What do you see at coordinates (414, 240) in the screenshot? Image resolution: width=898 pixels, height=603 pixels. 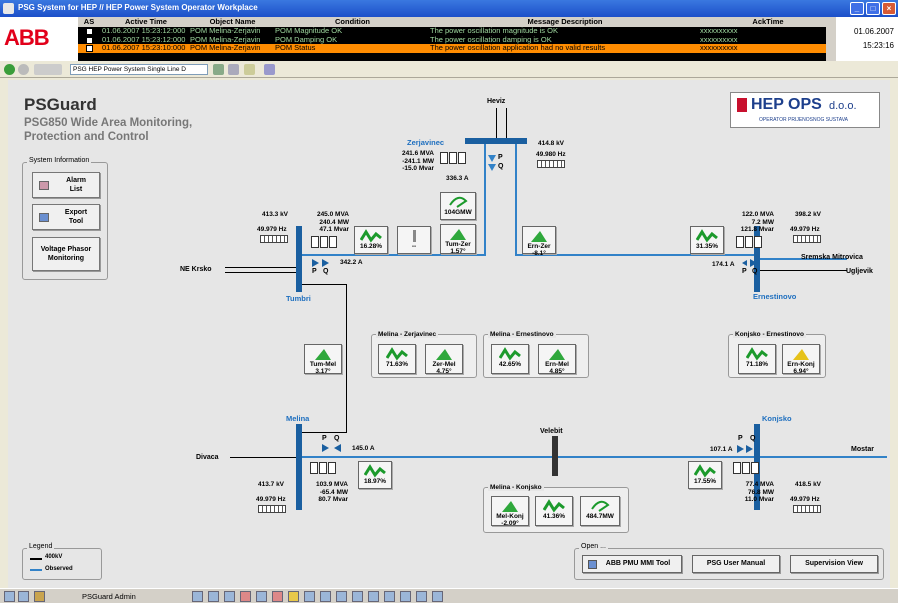 I see `status-widget: --` at bounding box center [414, 240].